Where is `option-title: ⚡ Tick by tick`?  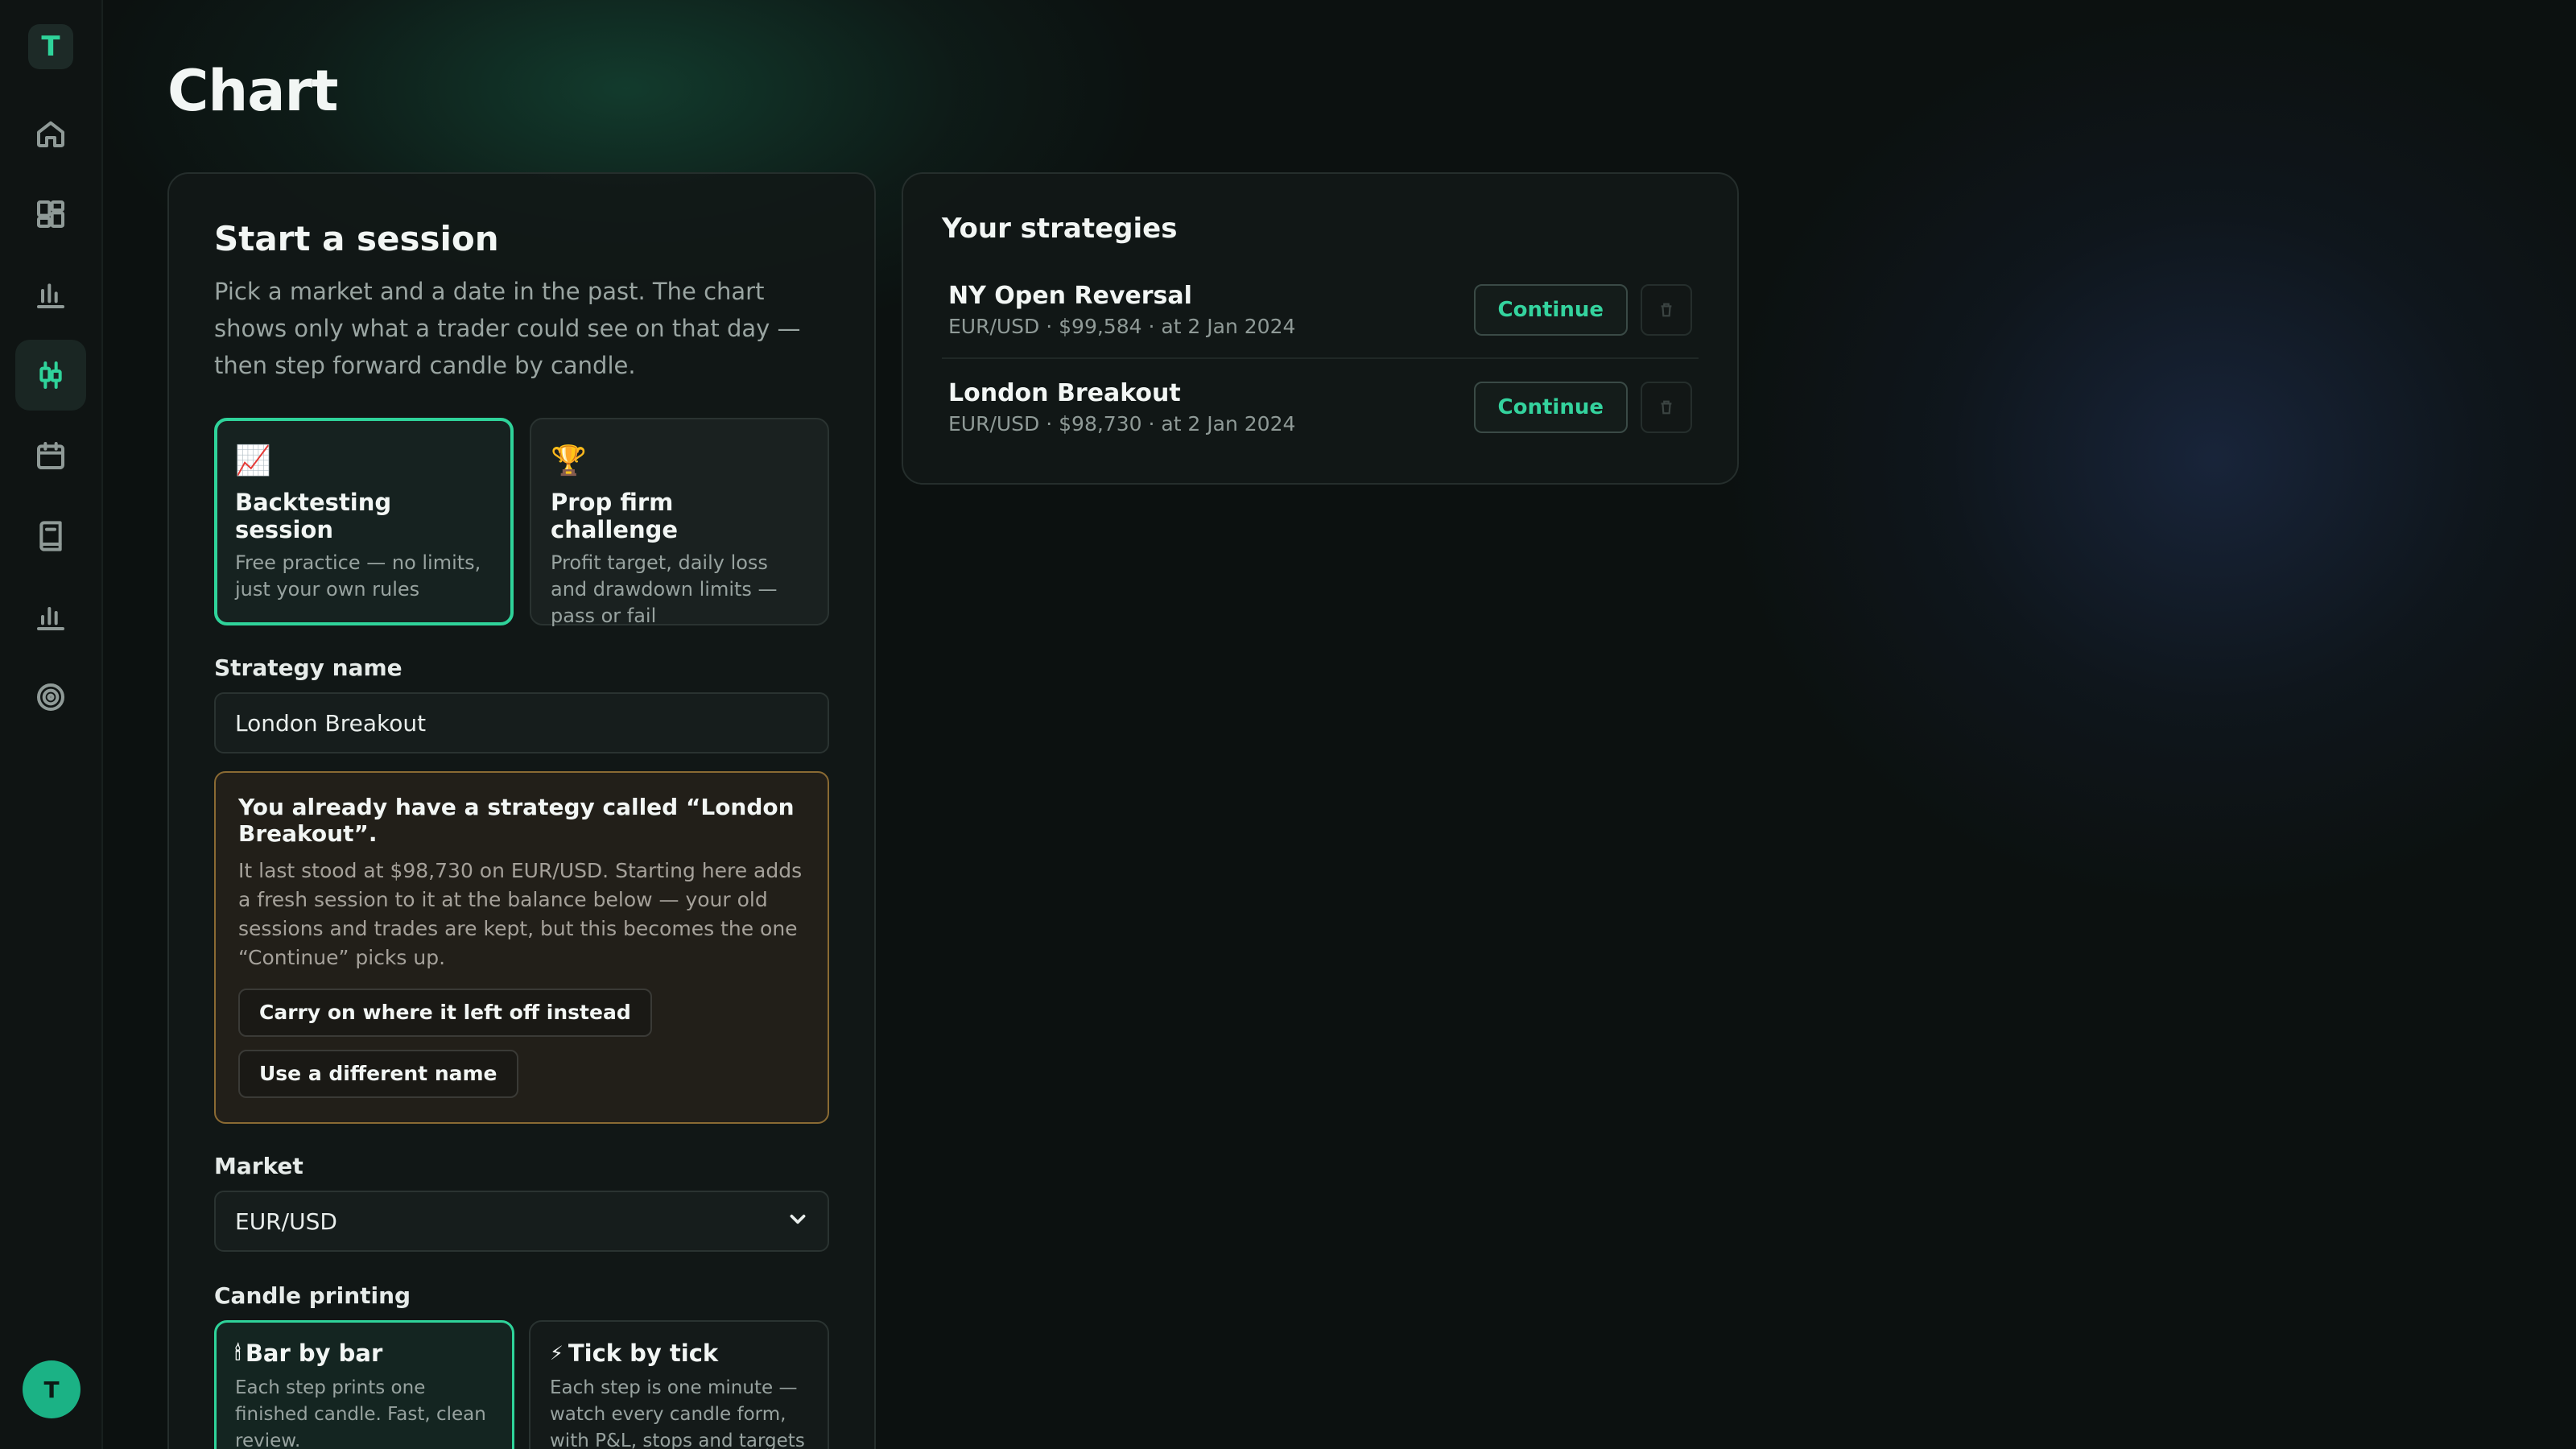
option-title: ⚡ Tick by tick is located at coordinates (679, 1353).